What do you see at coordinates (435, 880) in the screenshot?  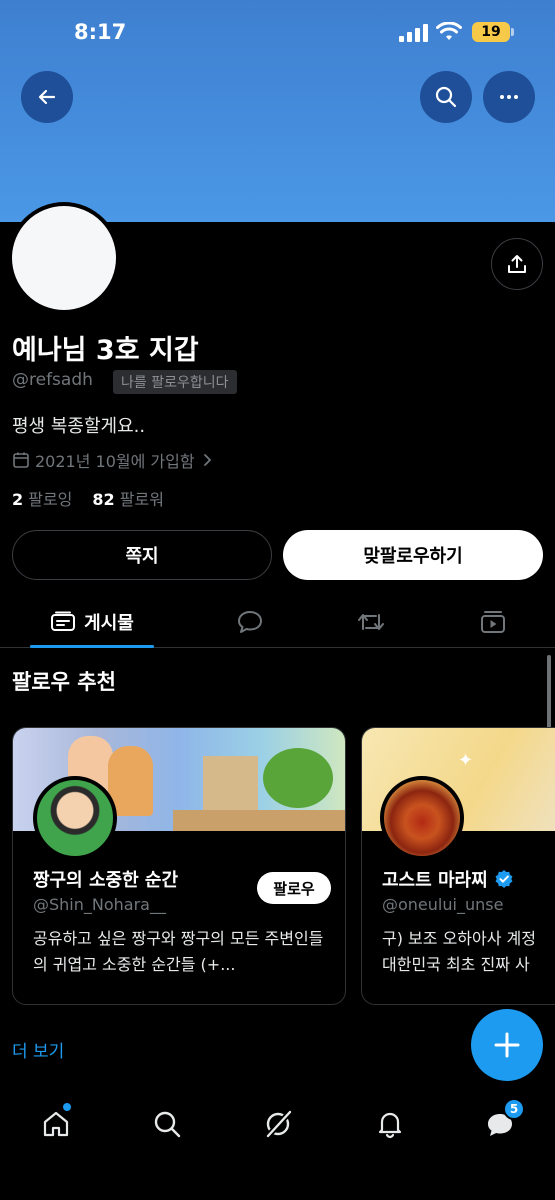 I see `suggestion-name-text: 고스트 마라찌` at bounding box center [435, 880].